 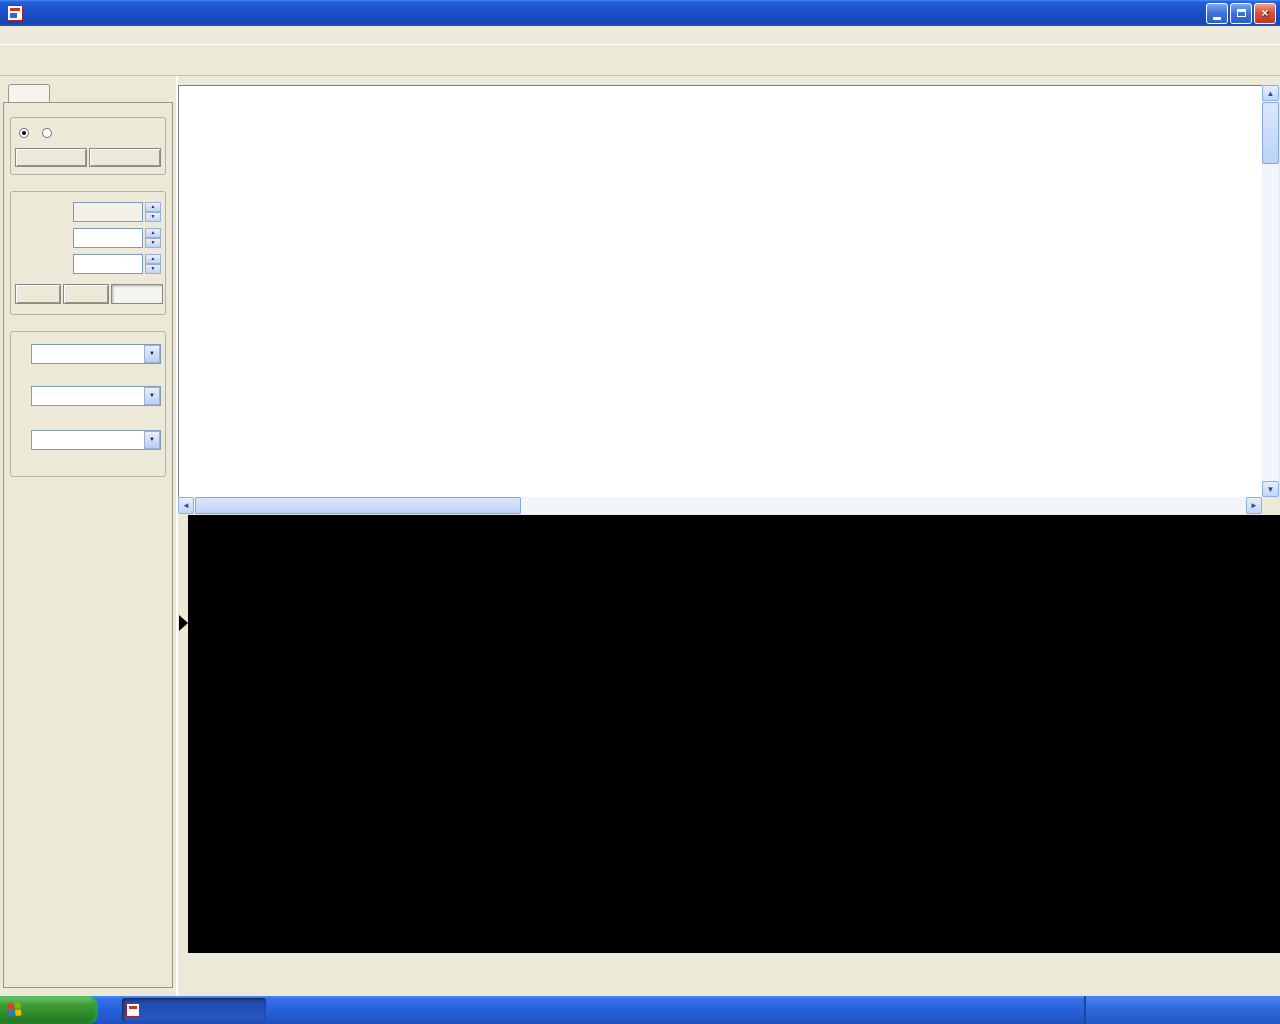 What do you see at coordinates (49, 1010) in the screenshot?
I see `start-button` at bounding box center [49, 1010].